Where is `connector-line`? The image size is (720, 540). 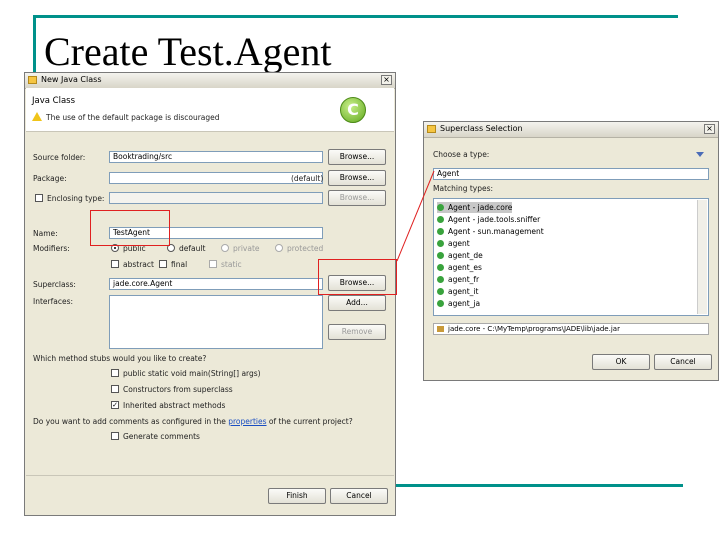
connector-line is located at coordinates (415, 216).